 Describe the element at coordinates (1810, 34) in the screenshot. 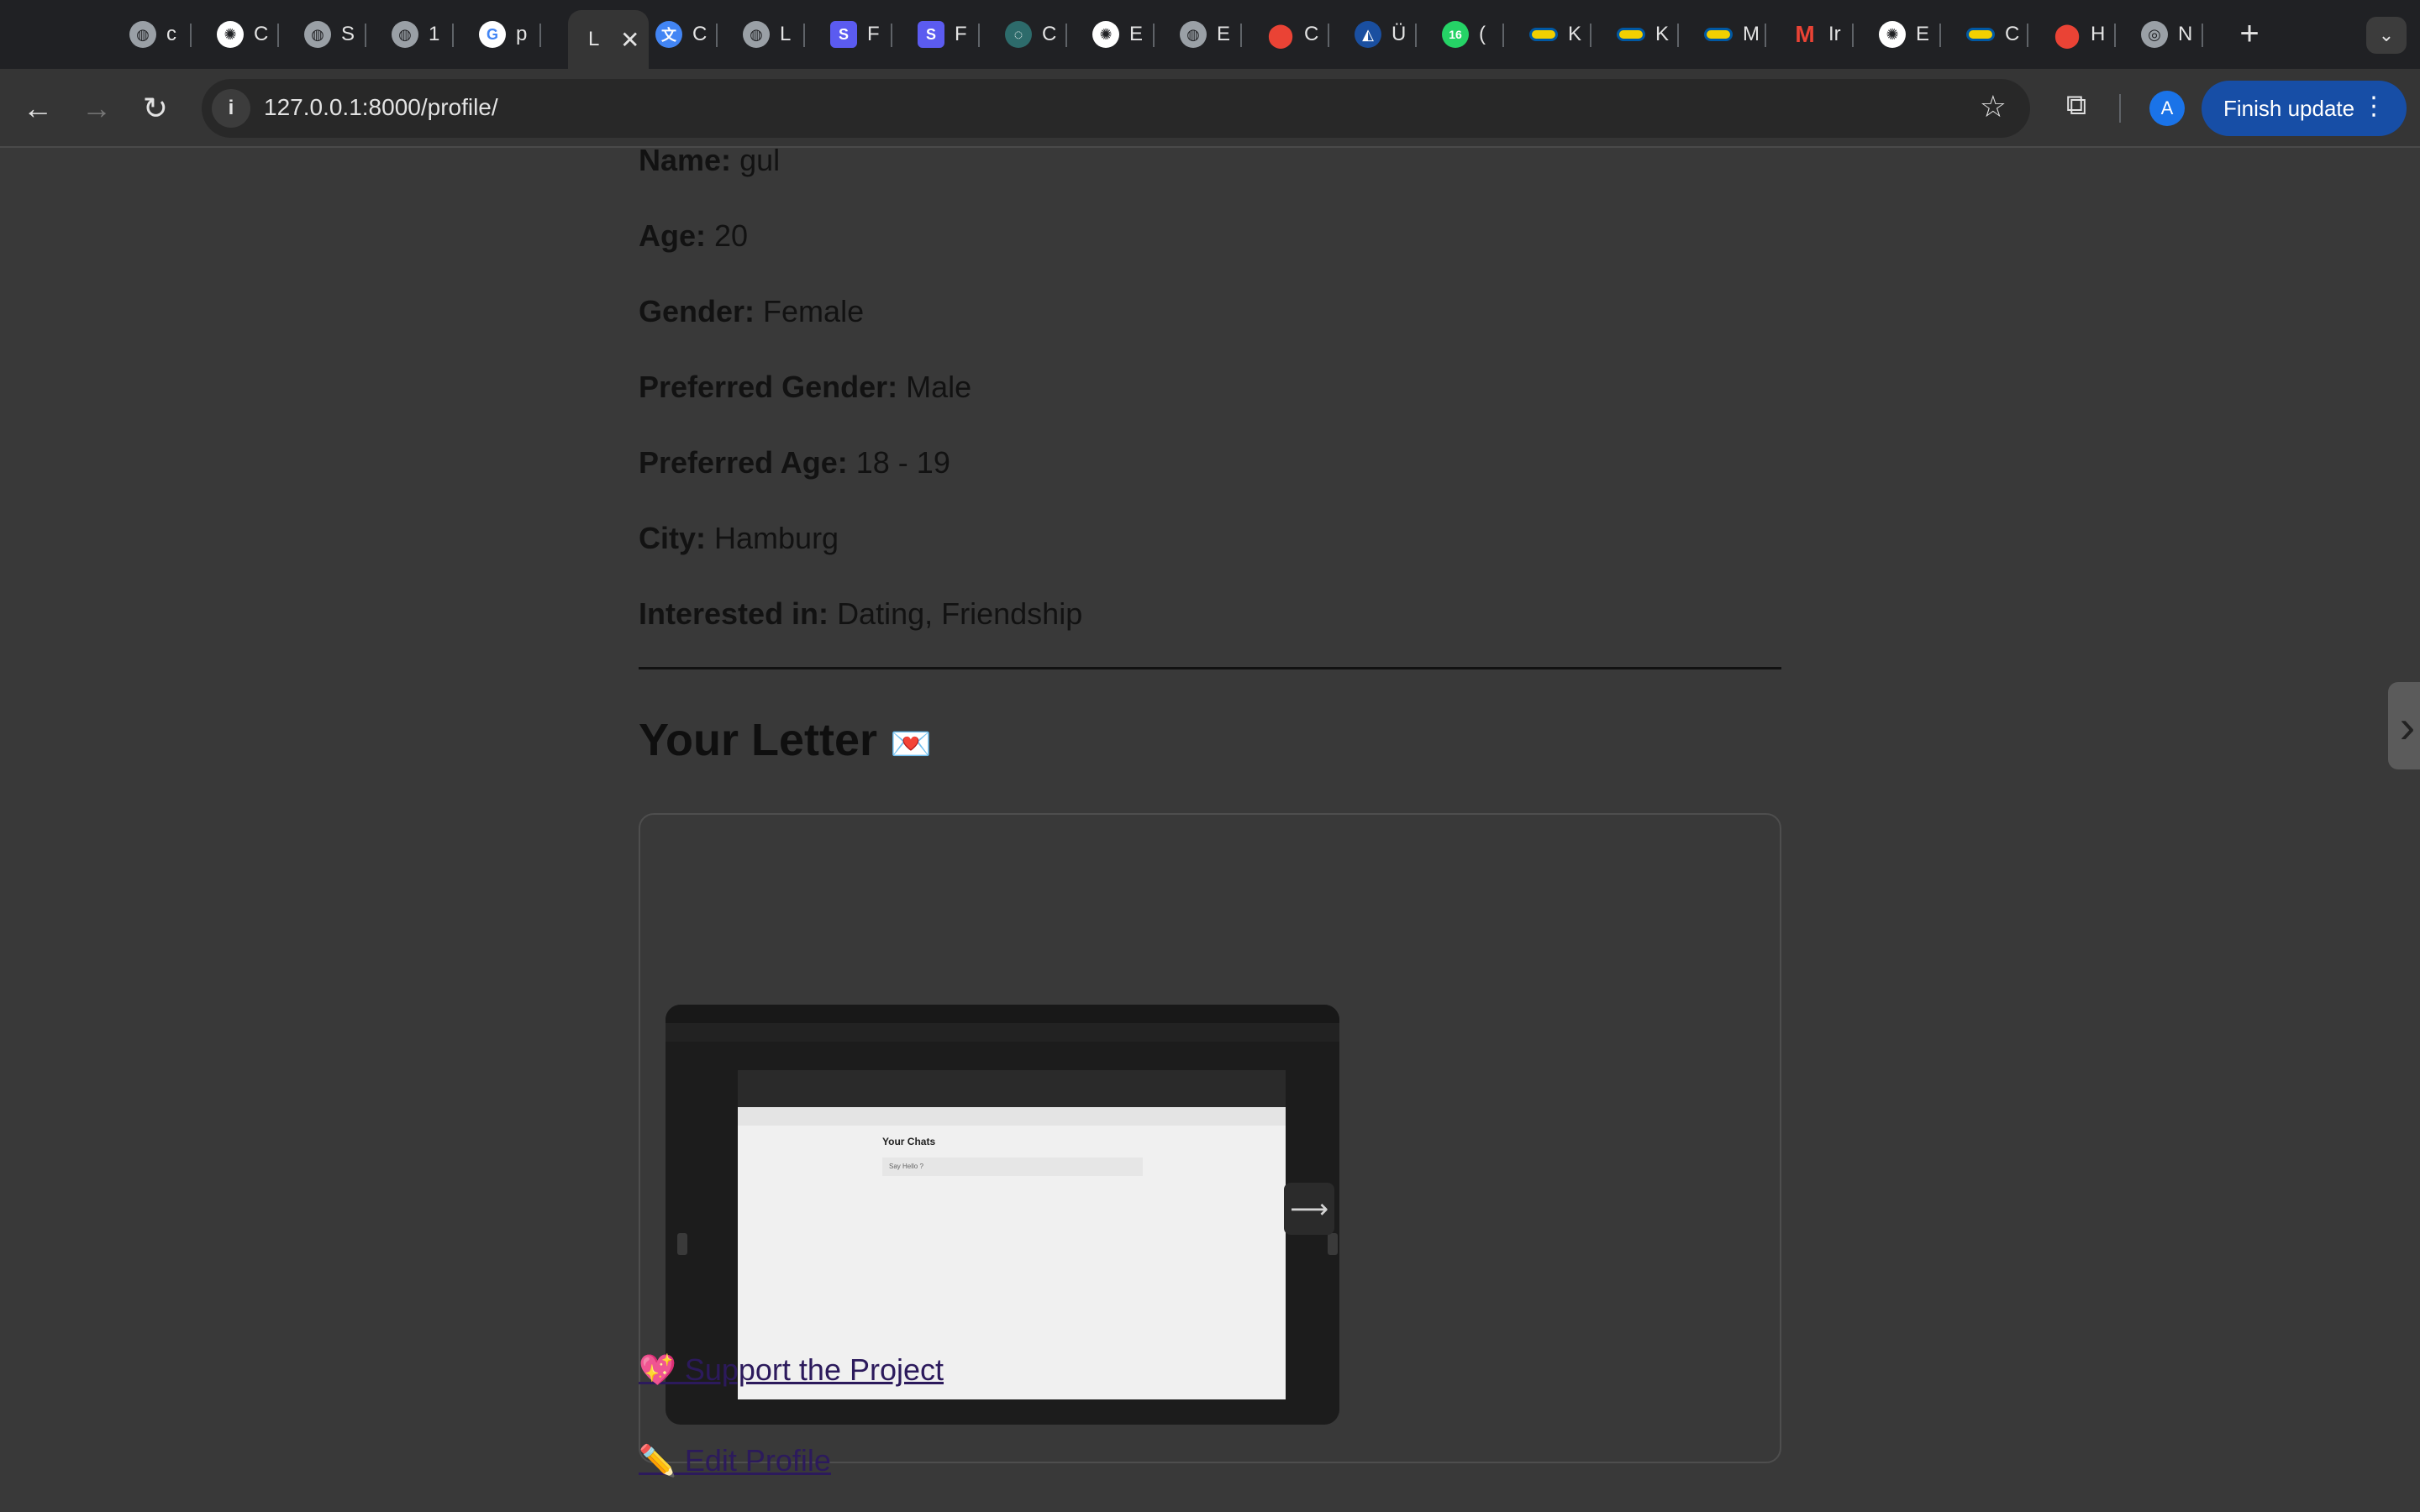

I see `tab-item: M Ir` at that location.